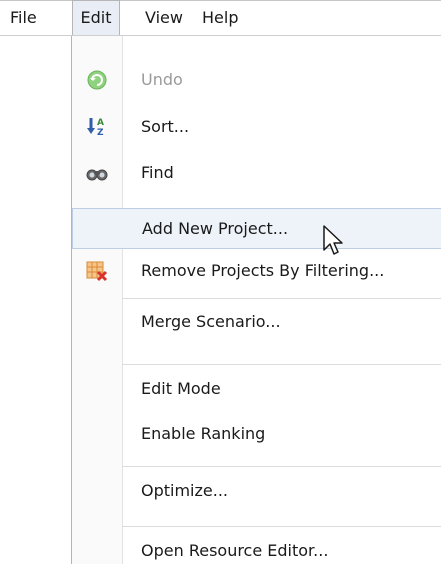 This screenshot has height=571, width=441. What do you see at coordinates (256, 389) in the screenshot?
I see `menu-item-edit-mode: Edit Mode` at bounding box center [256, 389].